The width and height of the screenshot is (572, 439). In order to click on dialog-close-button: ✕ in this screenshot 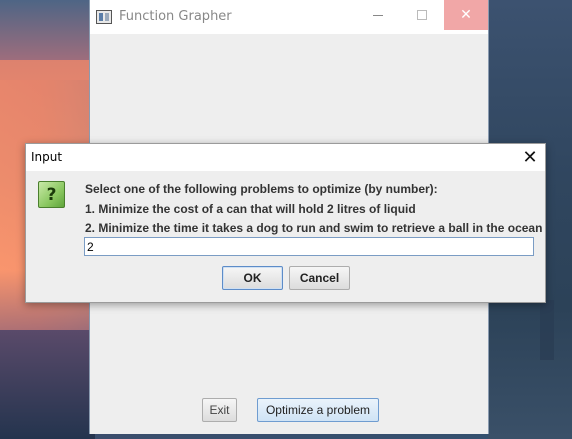, I will do `click(530, 157)`.